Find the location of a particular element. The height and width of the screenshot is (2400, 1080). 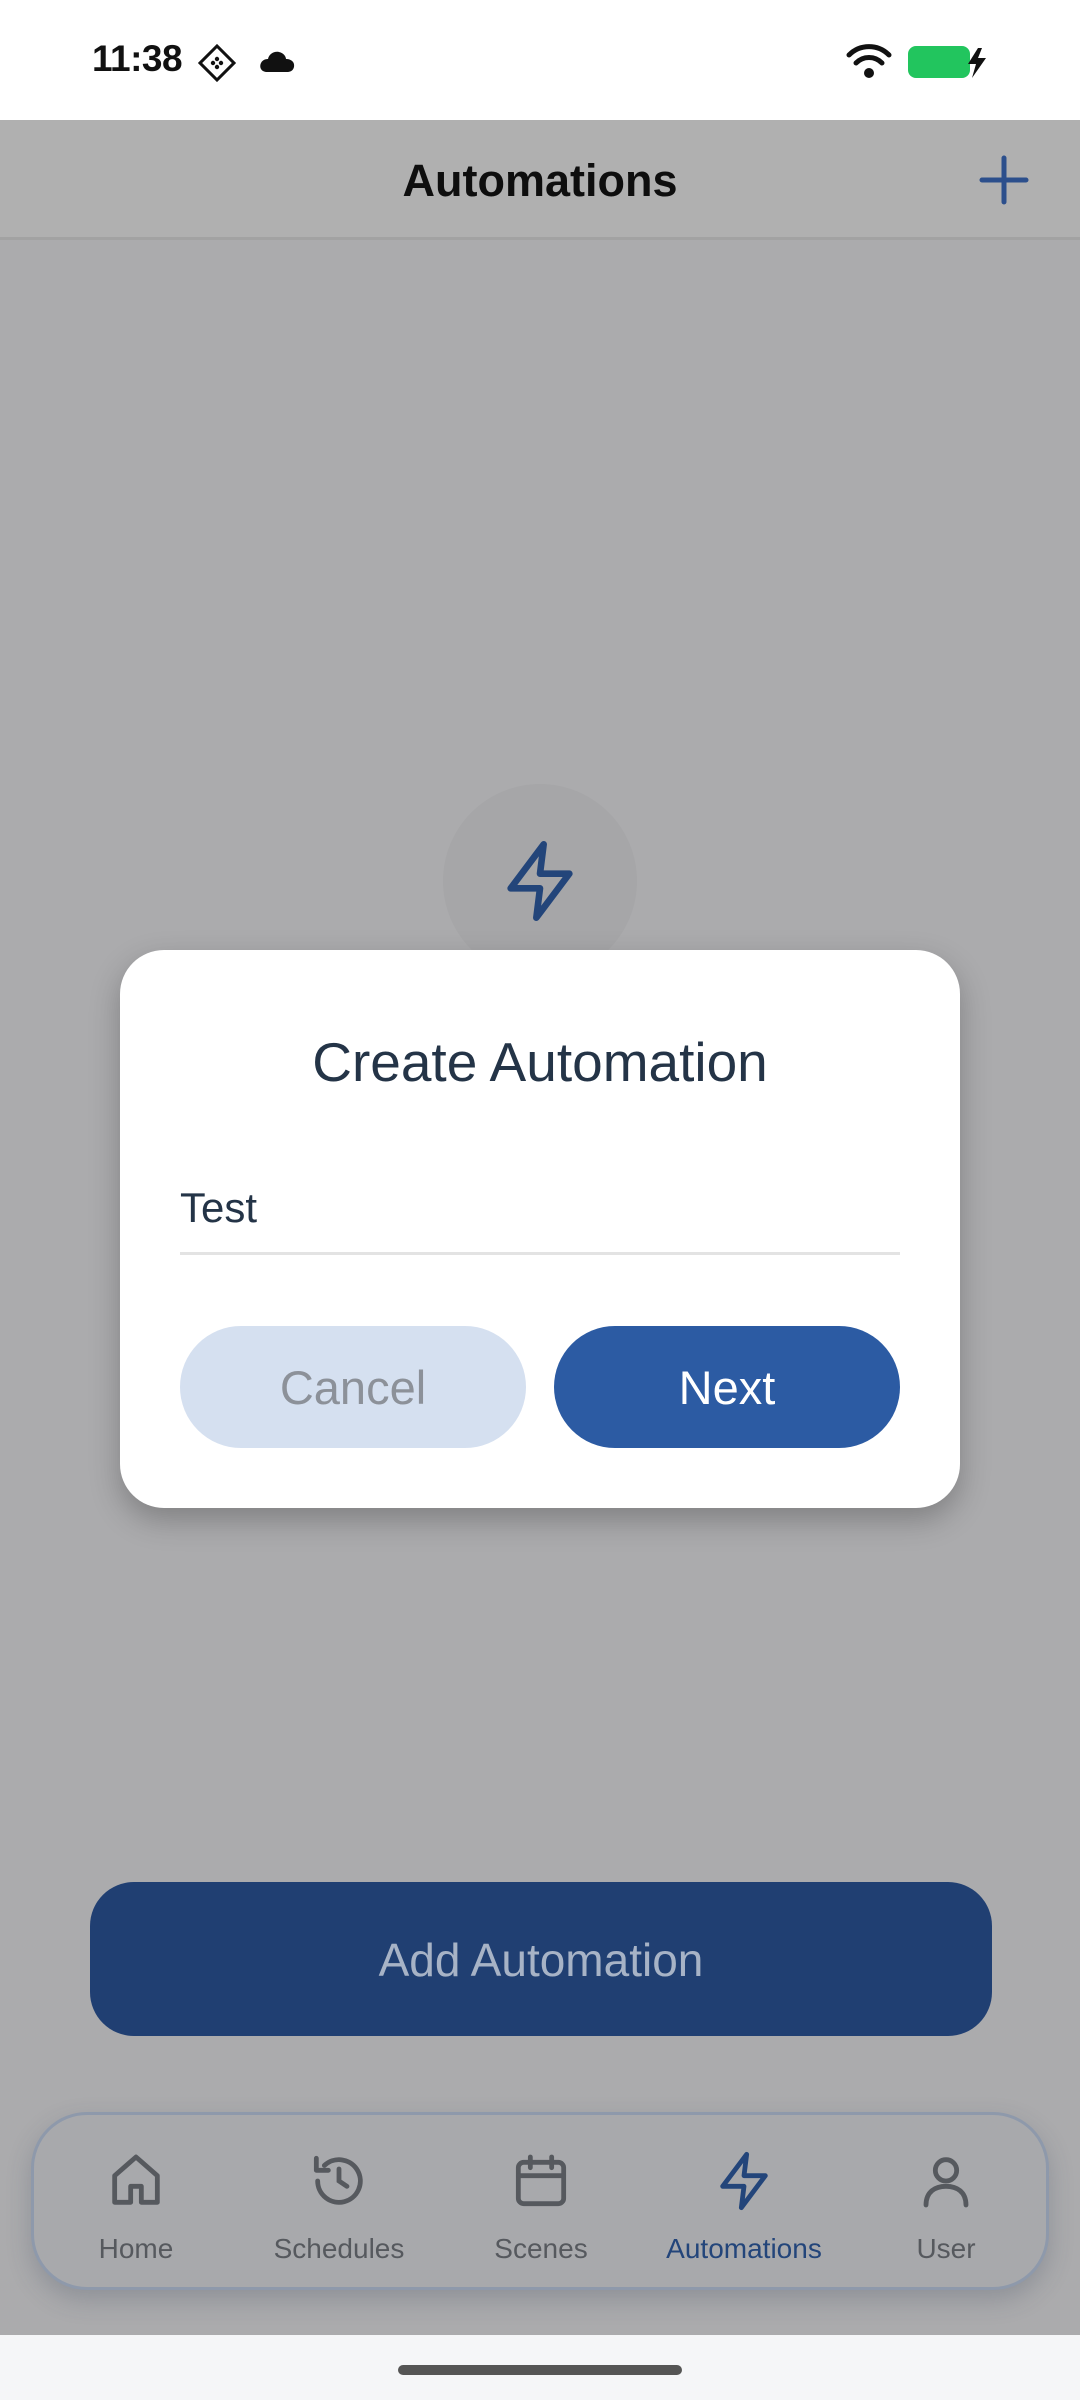

nav-item-scenes: Scenes is located at coordinates (541, 2204).